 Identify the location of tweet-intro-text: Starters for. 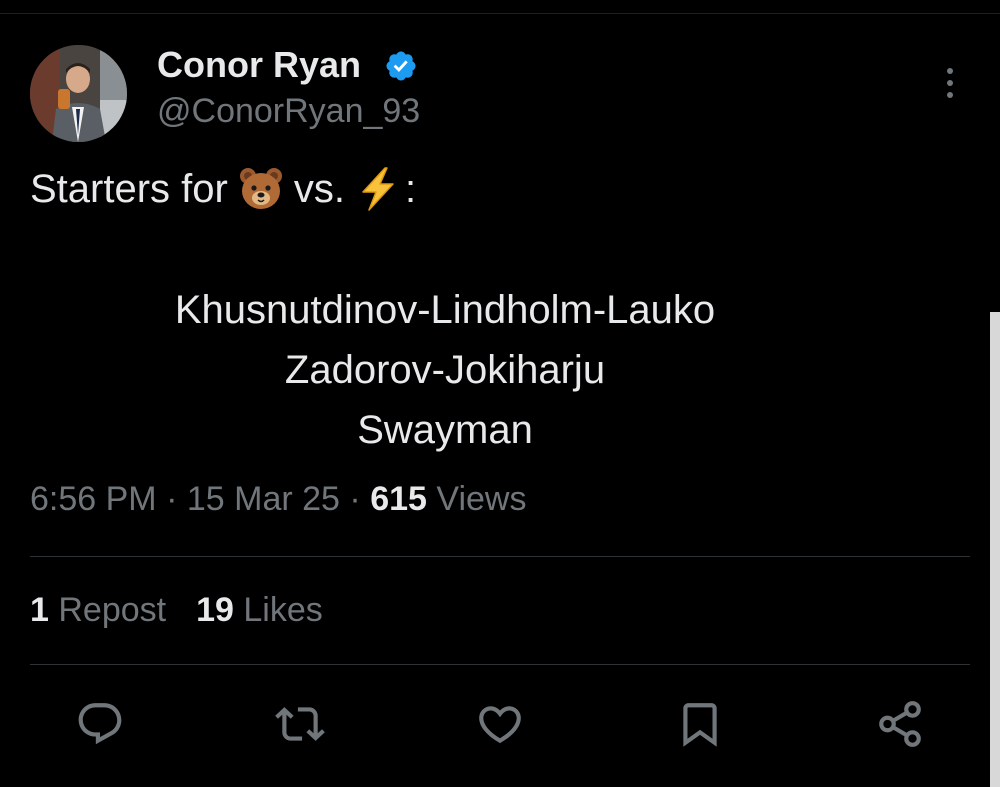
(129, 188).